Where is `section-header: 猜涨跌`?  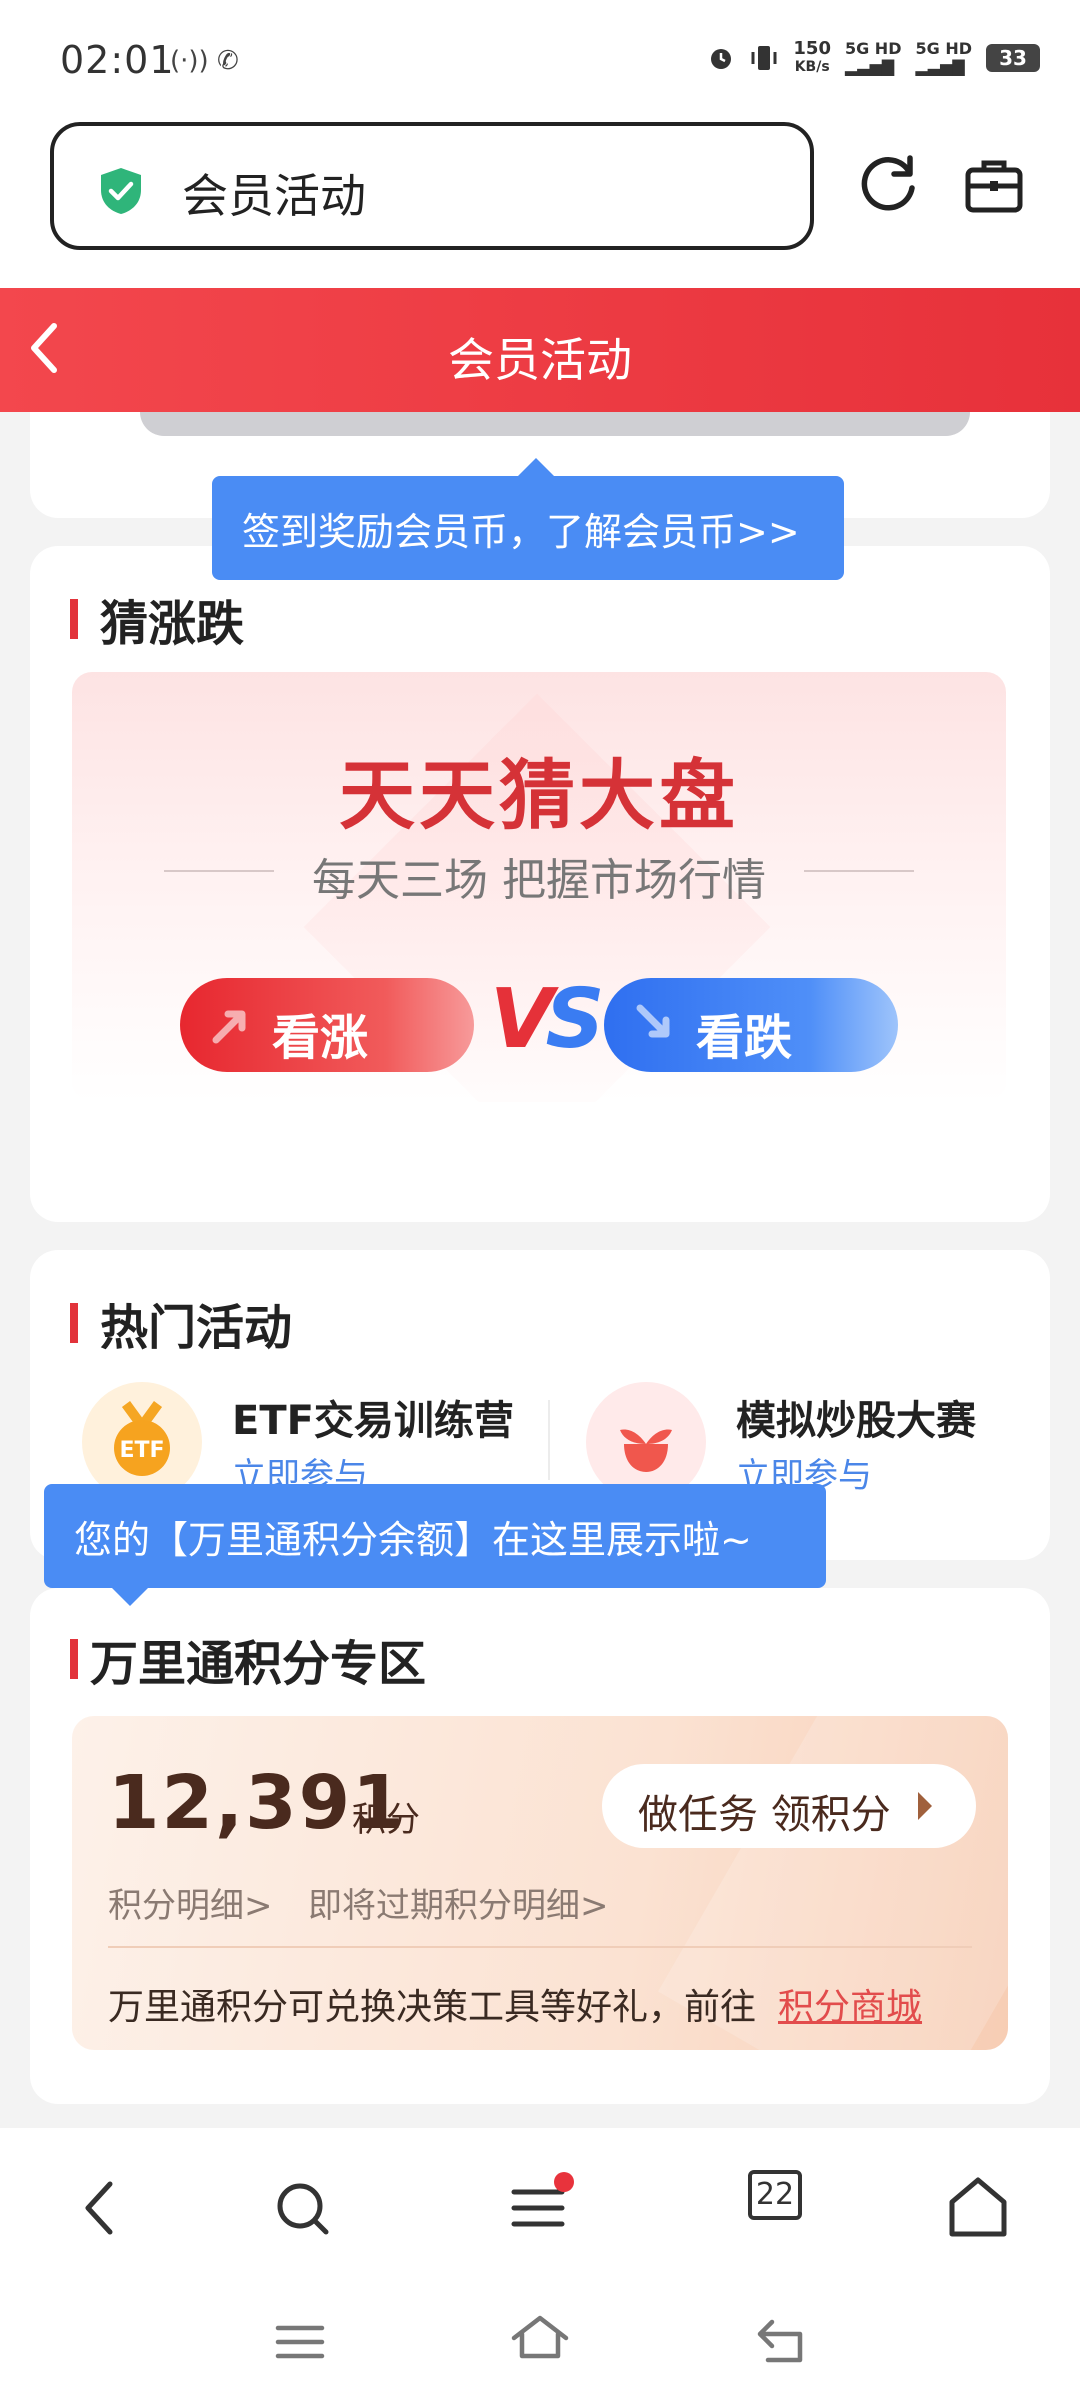
section-header: 猜涨跌 is located at coordinates (157, 619).